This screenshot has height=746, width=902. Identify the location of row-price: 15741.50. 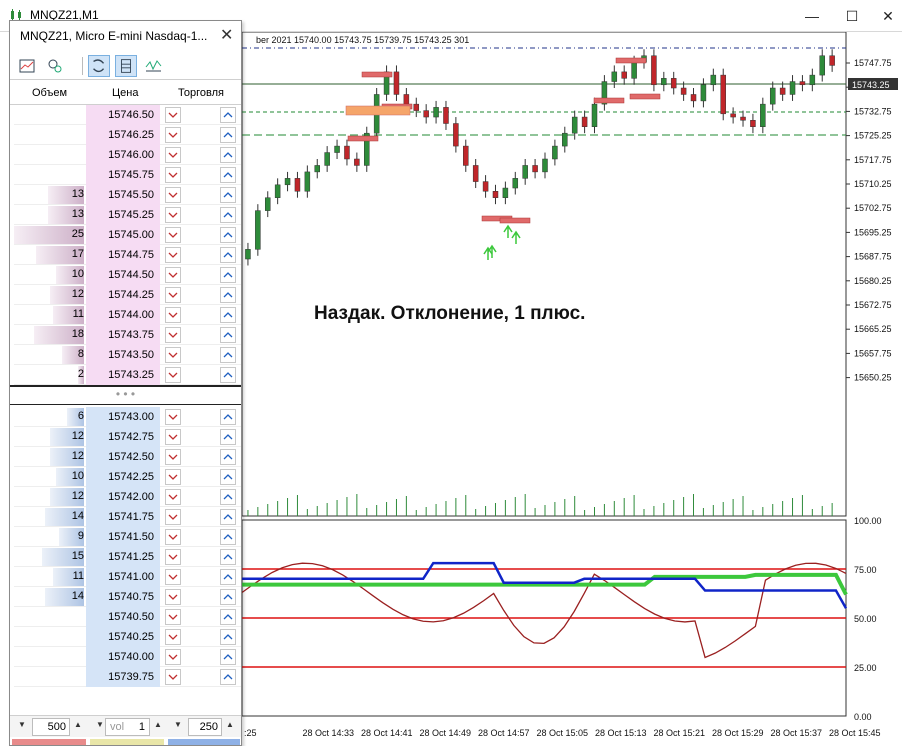
(123, 537).